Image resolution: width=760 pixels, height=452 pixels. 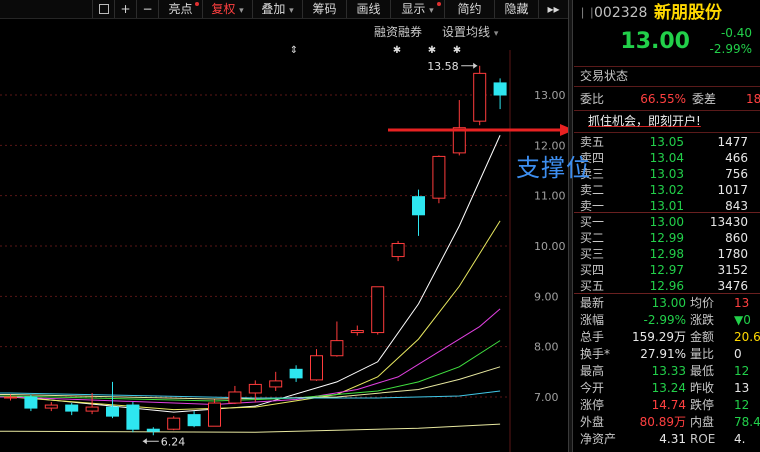 What do you see at coordinates (592, 286) in the screenshot?
I see `order-level-label: 买五` at bounding box center [592, 286].